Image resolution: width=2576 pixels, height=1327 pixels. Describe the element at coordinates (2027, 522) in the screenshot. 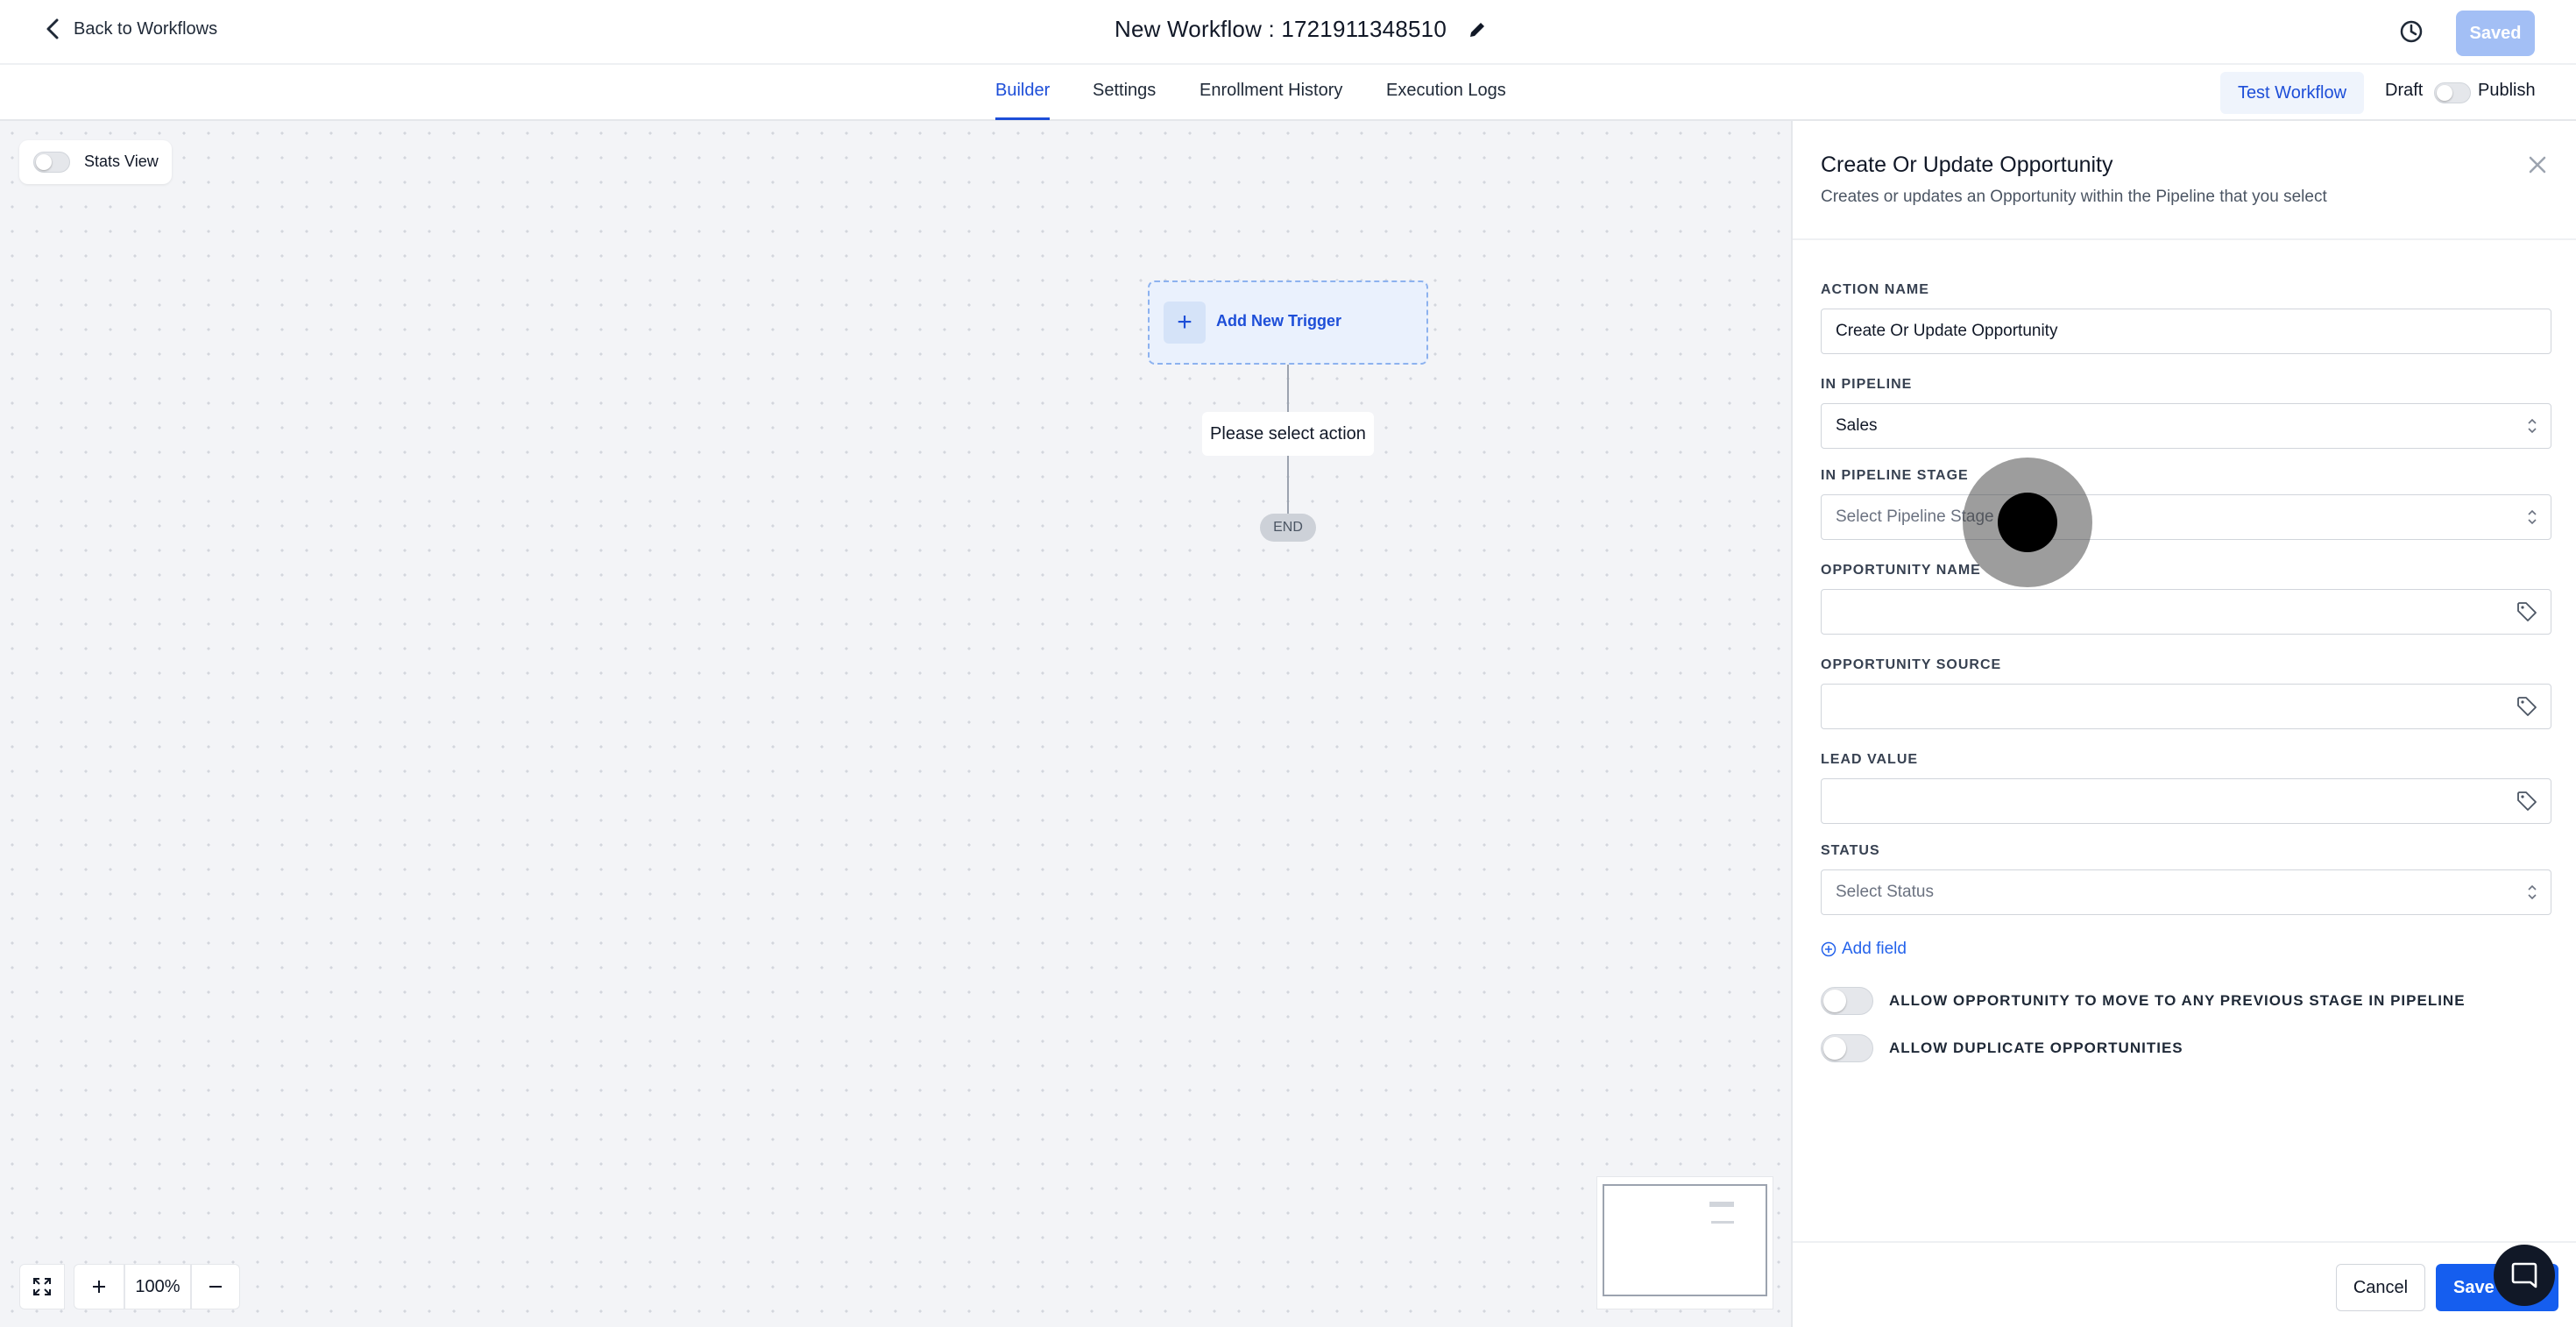

I see `click-indicator-dot` at that location.